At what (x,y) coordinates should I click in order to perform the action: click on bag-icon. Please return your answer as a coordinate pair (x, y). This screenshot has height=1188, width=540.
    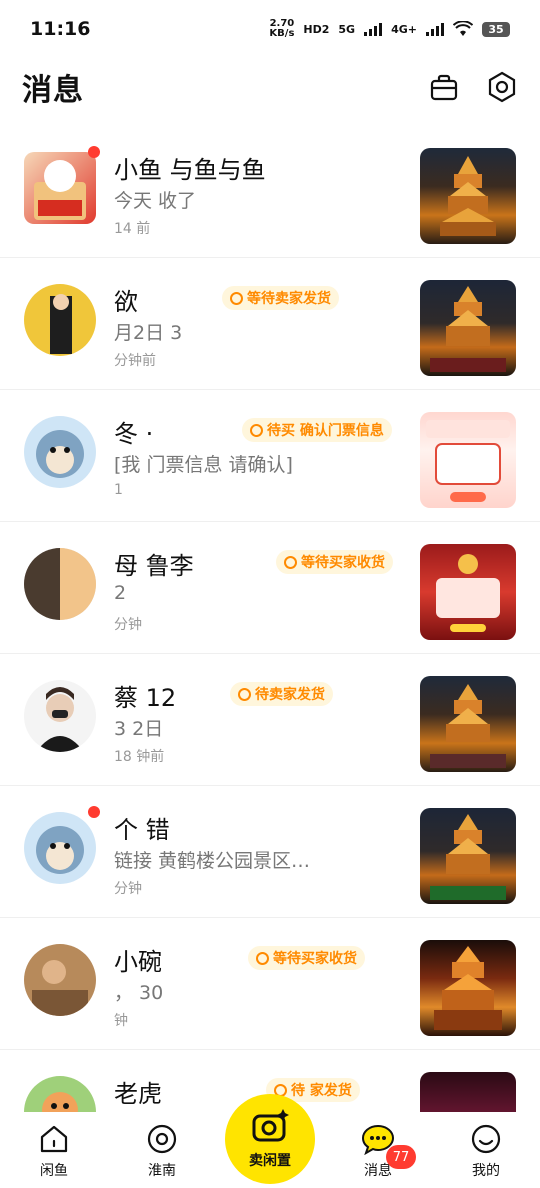
    Looking at the image, I should click on (444, 87).